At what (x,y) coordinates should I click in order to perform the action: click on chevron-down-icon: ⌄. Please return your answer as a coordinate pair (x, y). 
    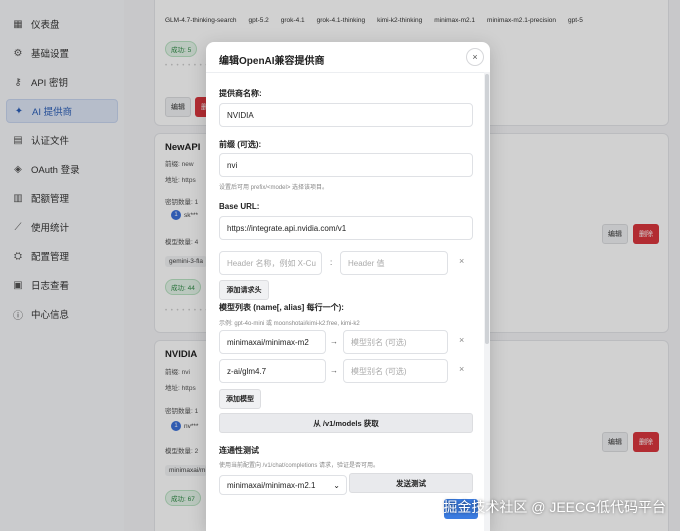
    Looking at the image, I should click on (336, 485).